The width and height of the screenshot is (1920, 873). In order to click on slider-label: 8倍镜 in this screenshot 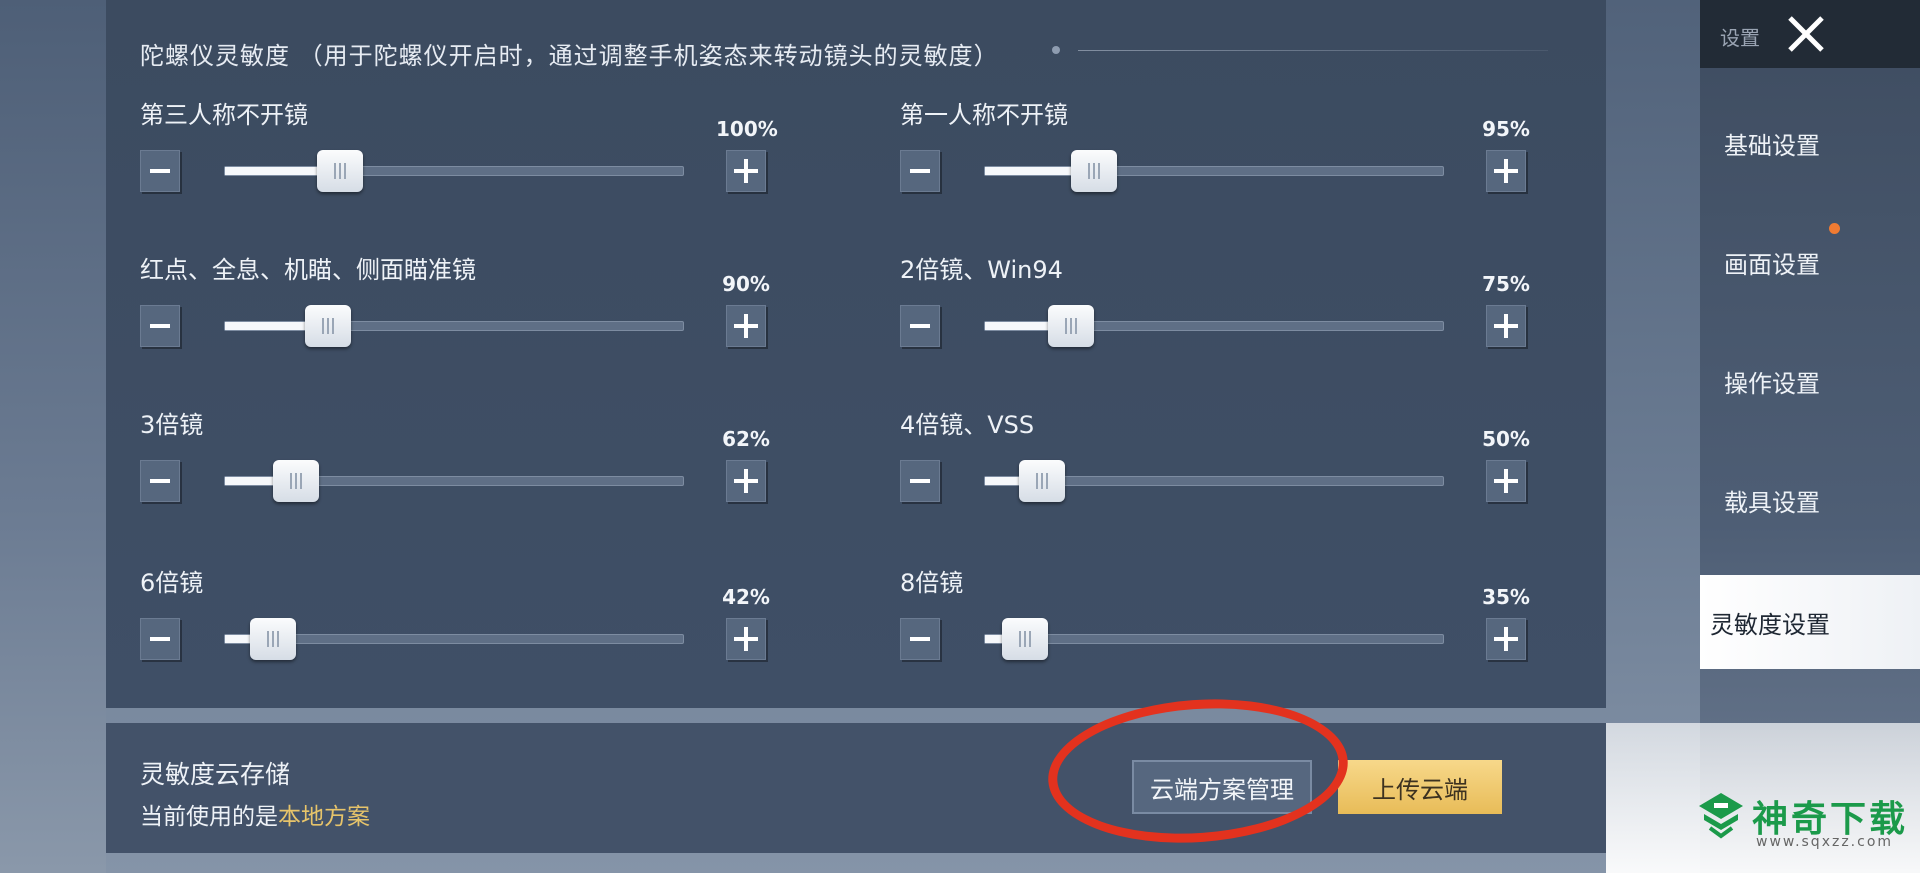, I will do `click(932, 583)`.